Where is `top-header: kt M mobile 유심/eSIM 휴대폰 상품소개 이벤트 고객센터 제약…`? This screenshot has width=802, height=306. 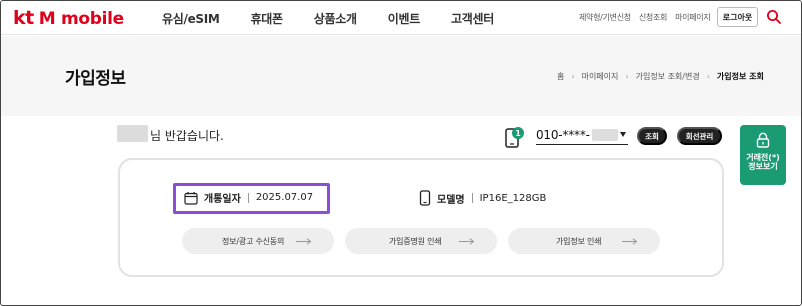 top-header: kt M mobile 유심/eSIM 휴대폰 상품소개 이벤트 고객센터 제약… is located at coordinates (401, 18).